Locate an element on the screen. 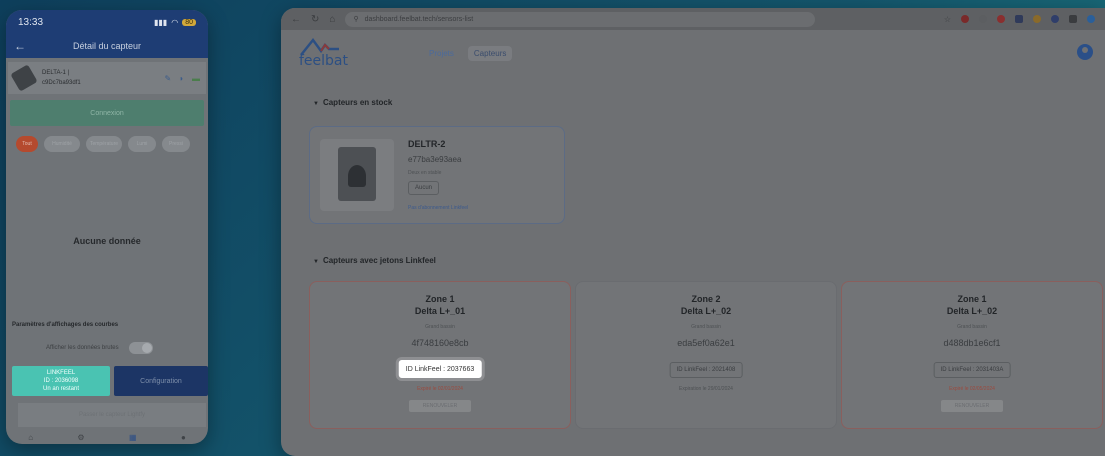 This screenshot has width=1105, height=456. profile-icon is located at coordinates (1091, 18).